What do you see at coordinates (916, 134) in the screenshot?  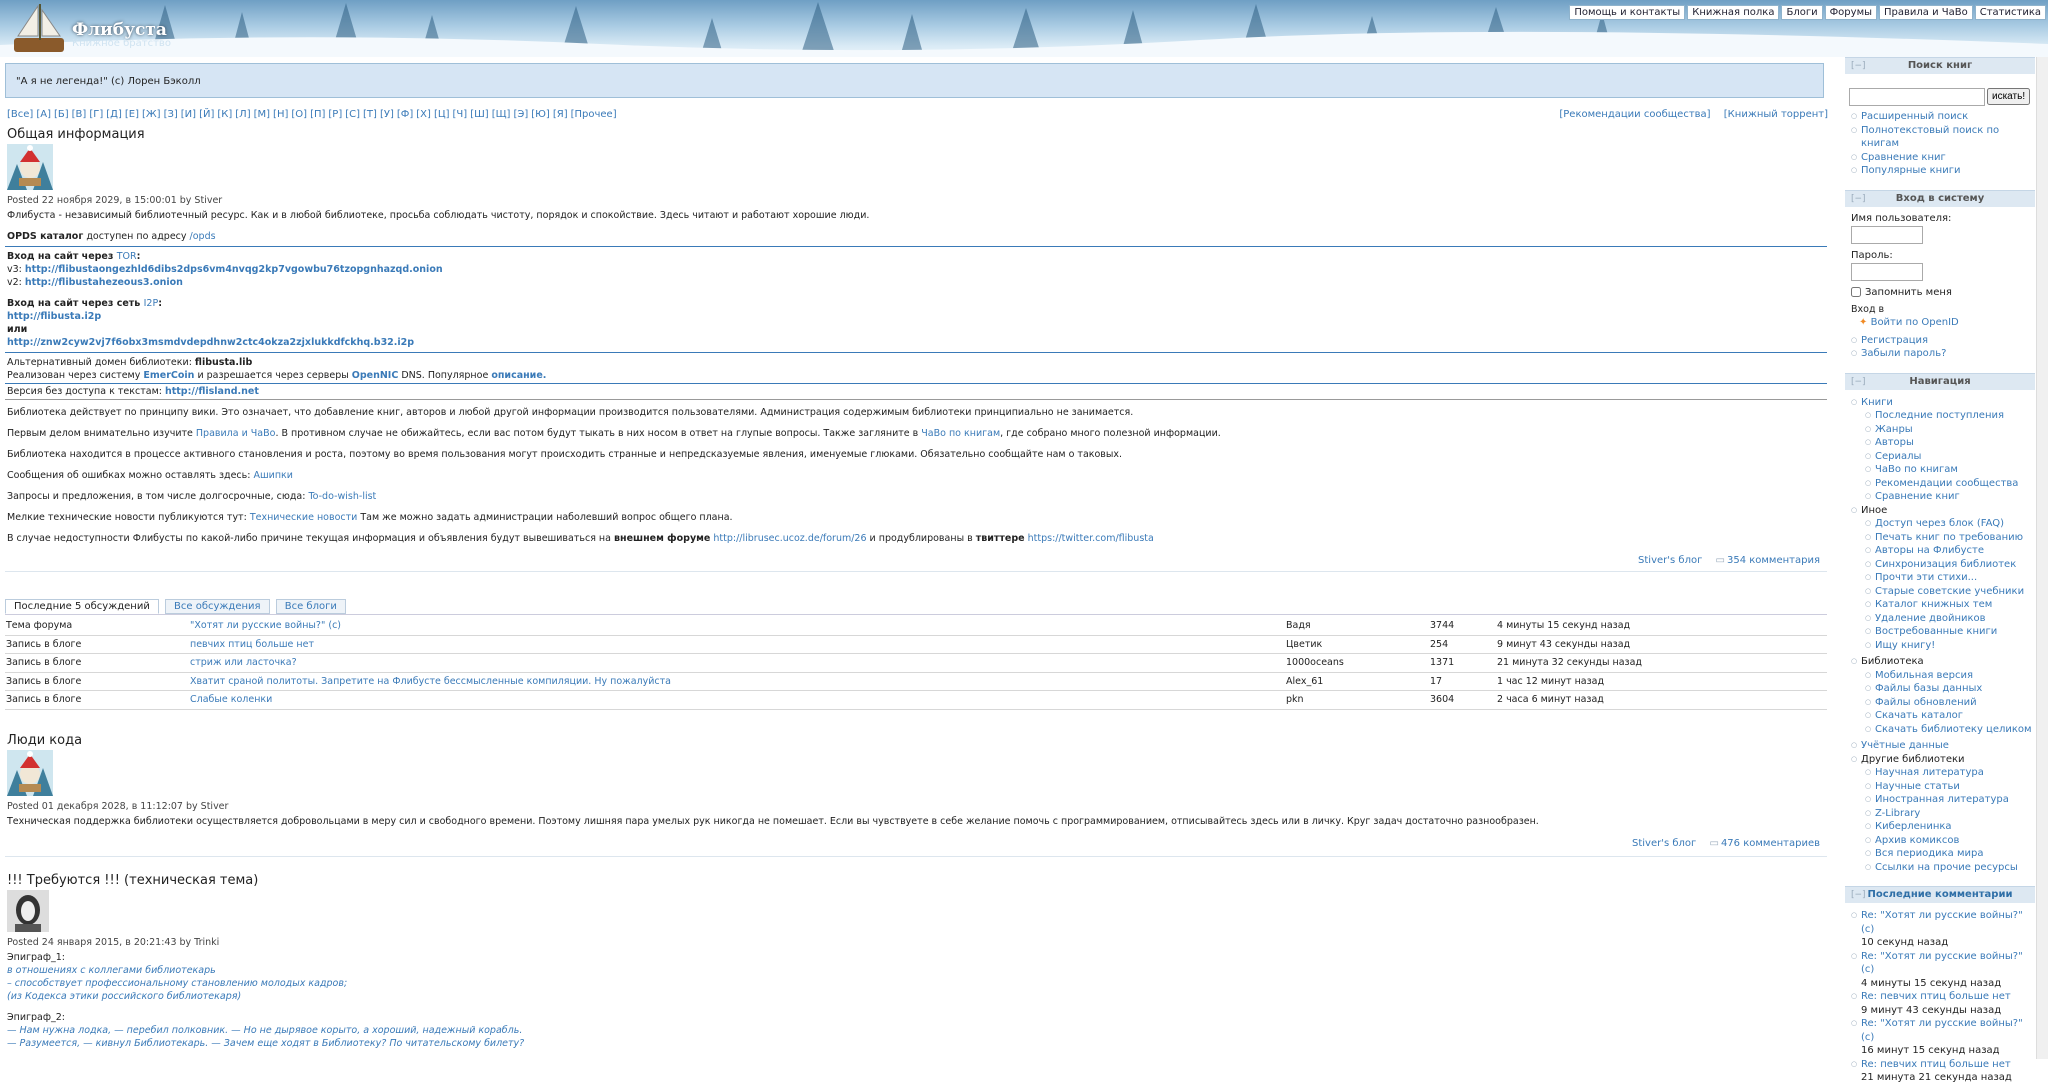 I see `post-title: Общая информация` at bounding box center [916, 134].